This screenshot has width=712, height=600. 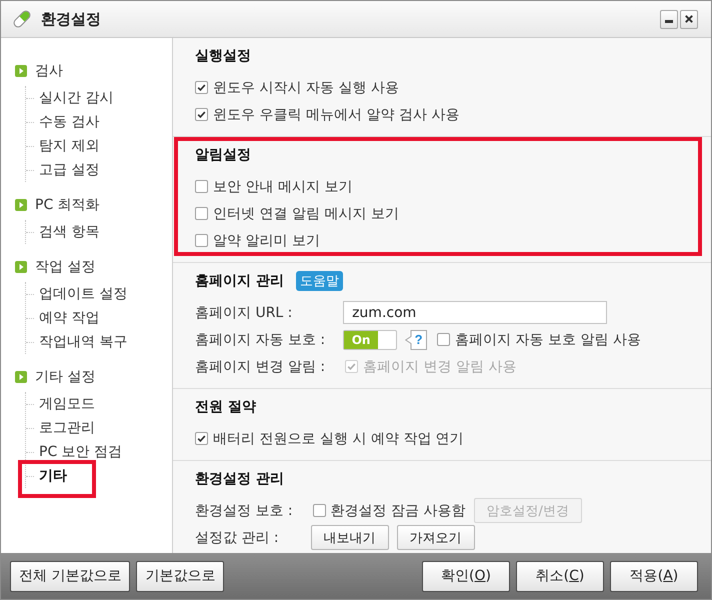 I want to click on checkbox-label: 윈도우 시작시 자동 실행 사용, so click(x=306, y=87).